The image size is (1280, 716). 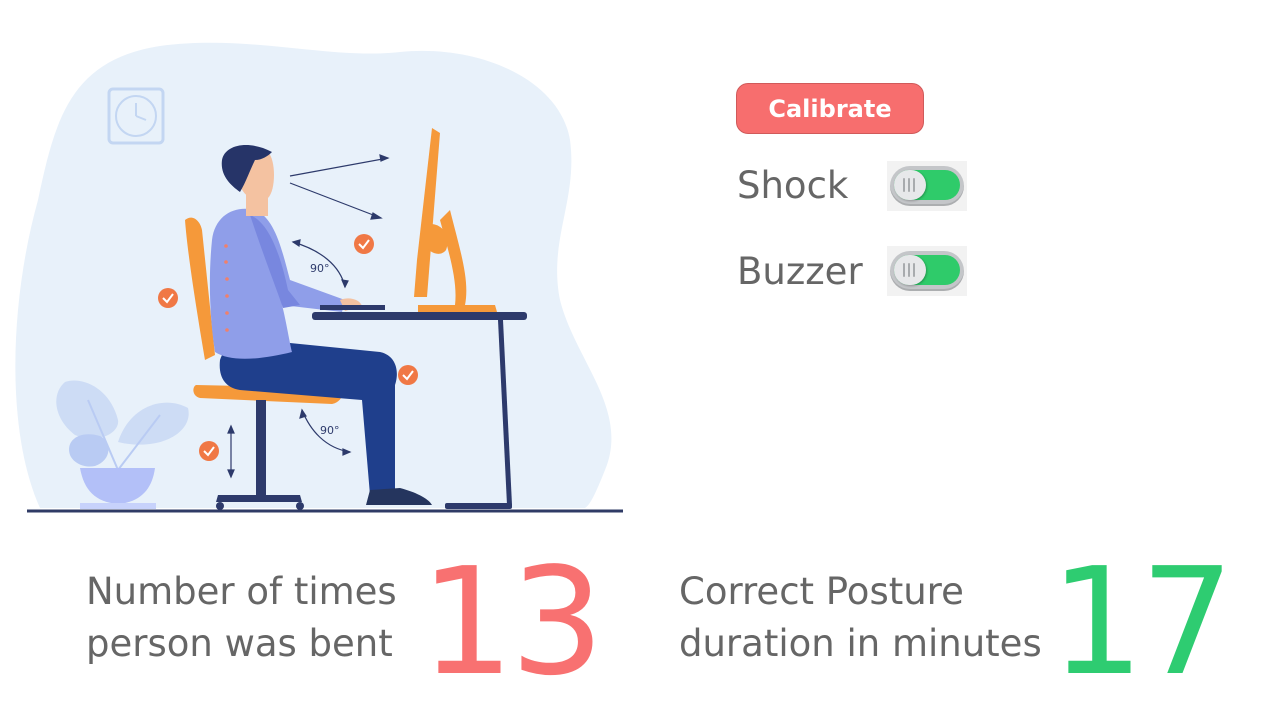 I want to click on wall-clock-icon, so click(x=136, y=116).